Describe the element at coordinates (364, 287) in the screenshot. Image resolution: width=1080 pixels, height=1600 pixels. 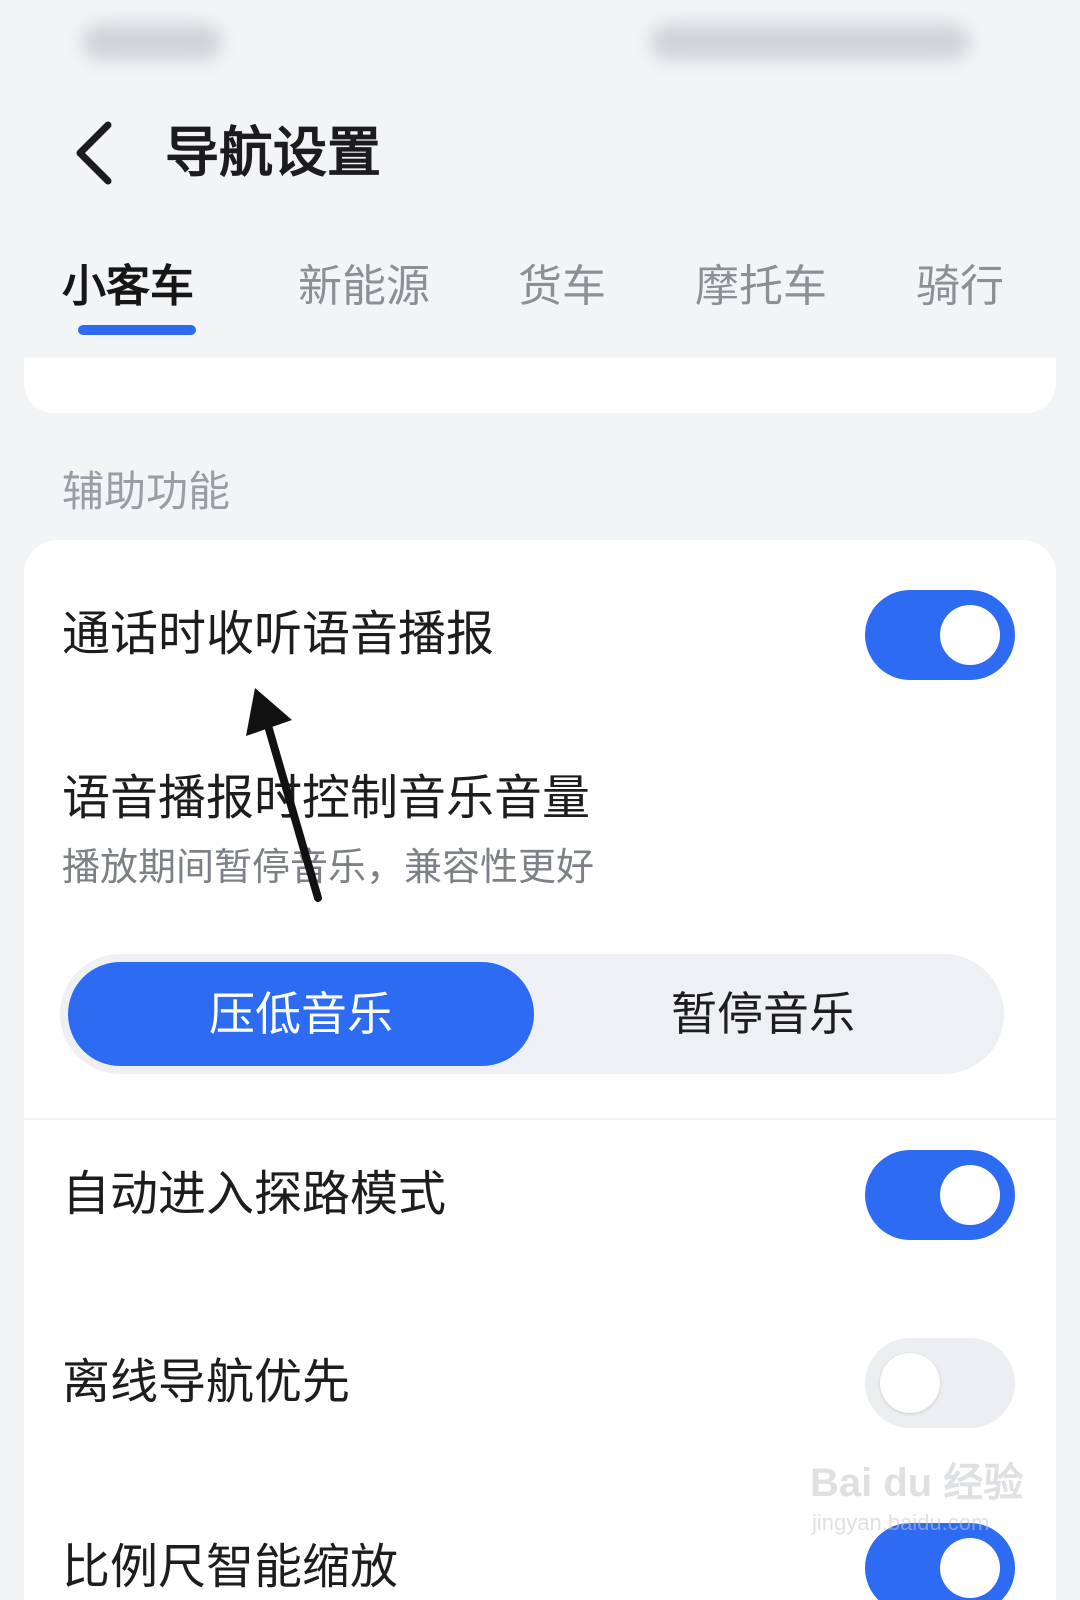
I see `tab-new-energy: 新能源` at that location.